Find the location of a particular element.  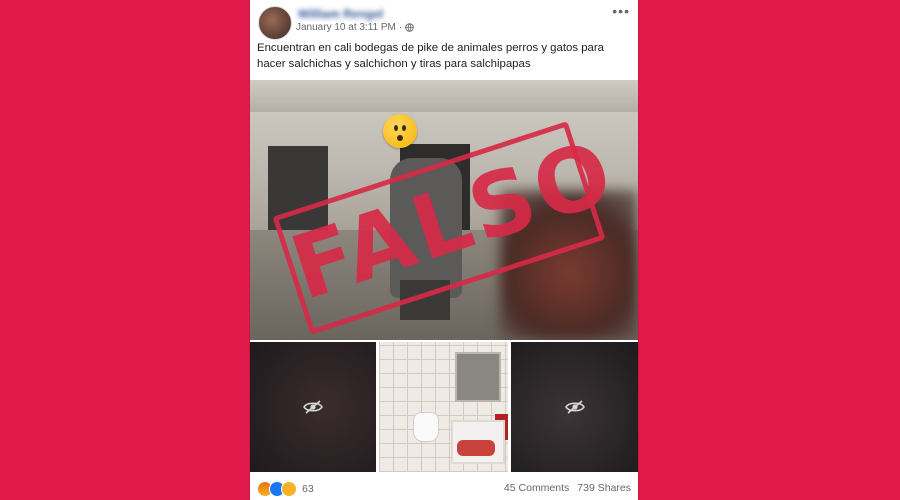

shares-count: 739 Shares is located at coordinates (604, 488).